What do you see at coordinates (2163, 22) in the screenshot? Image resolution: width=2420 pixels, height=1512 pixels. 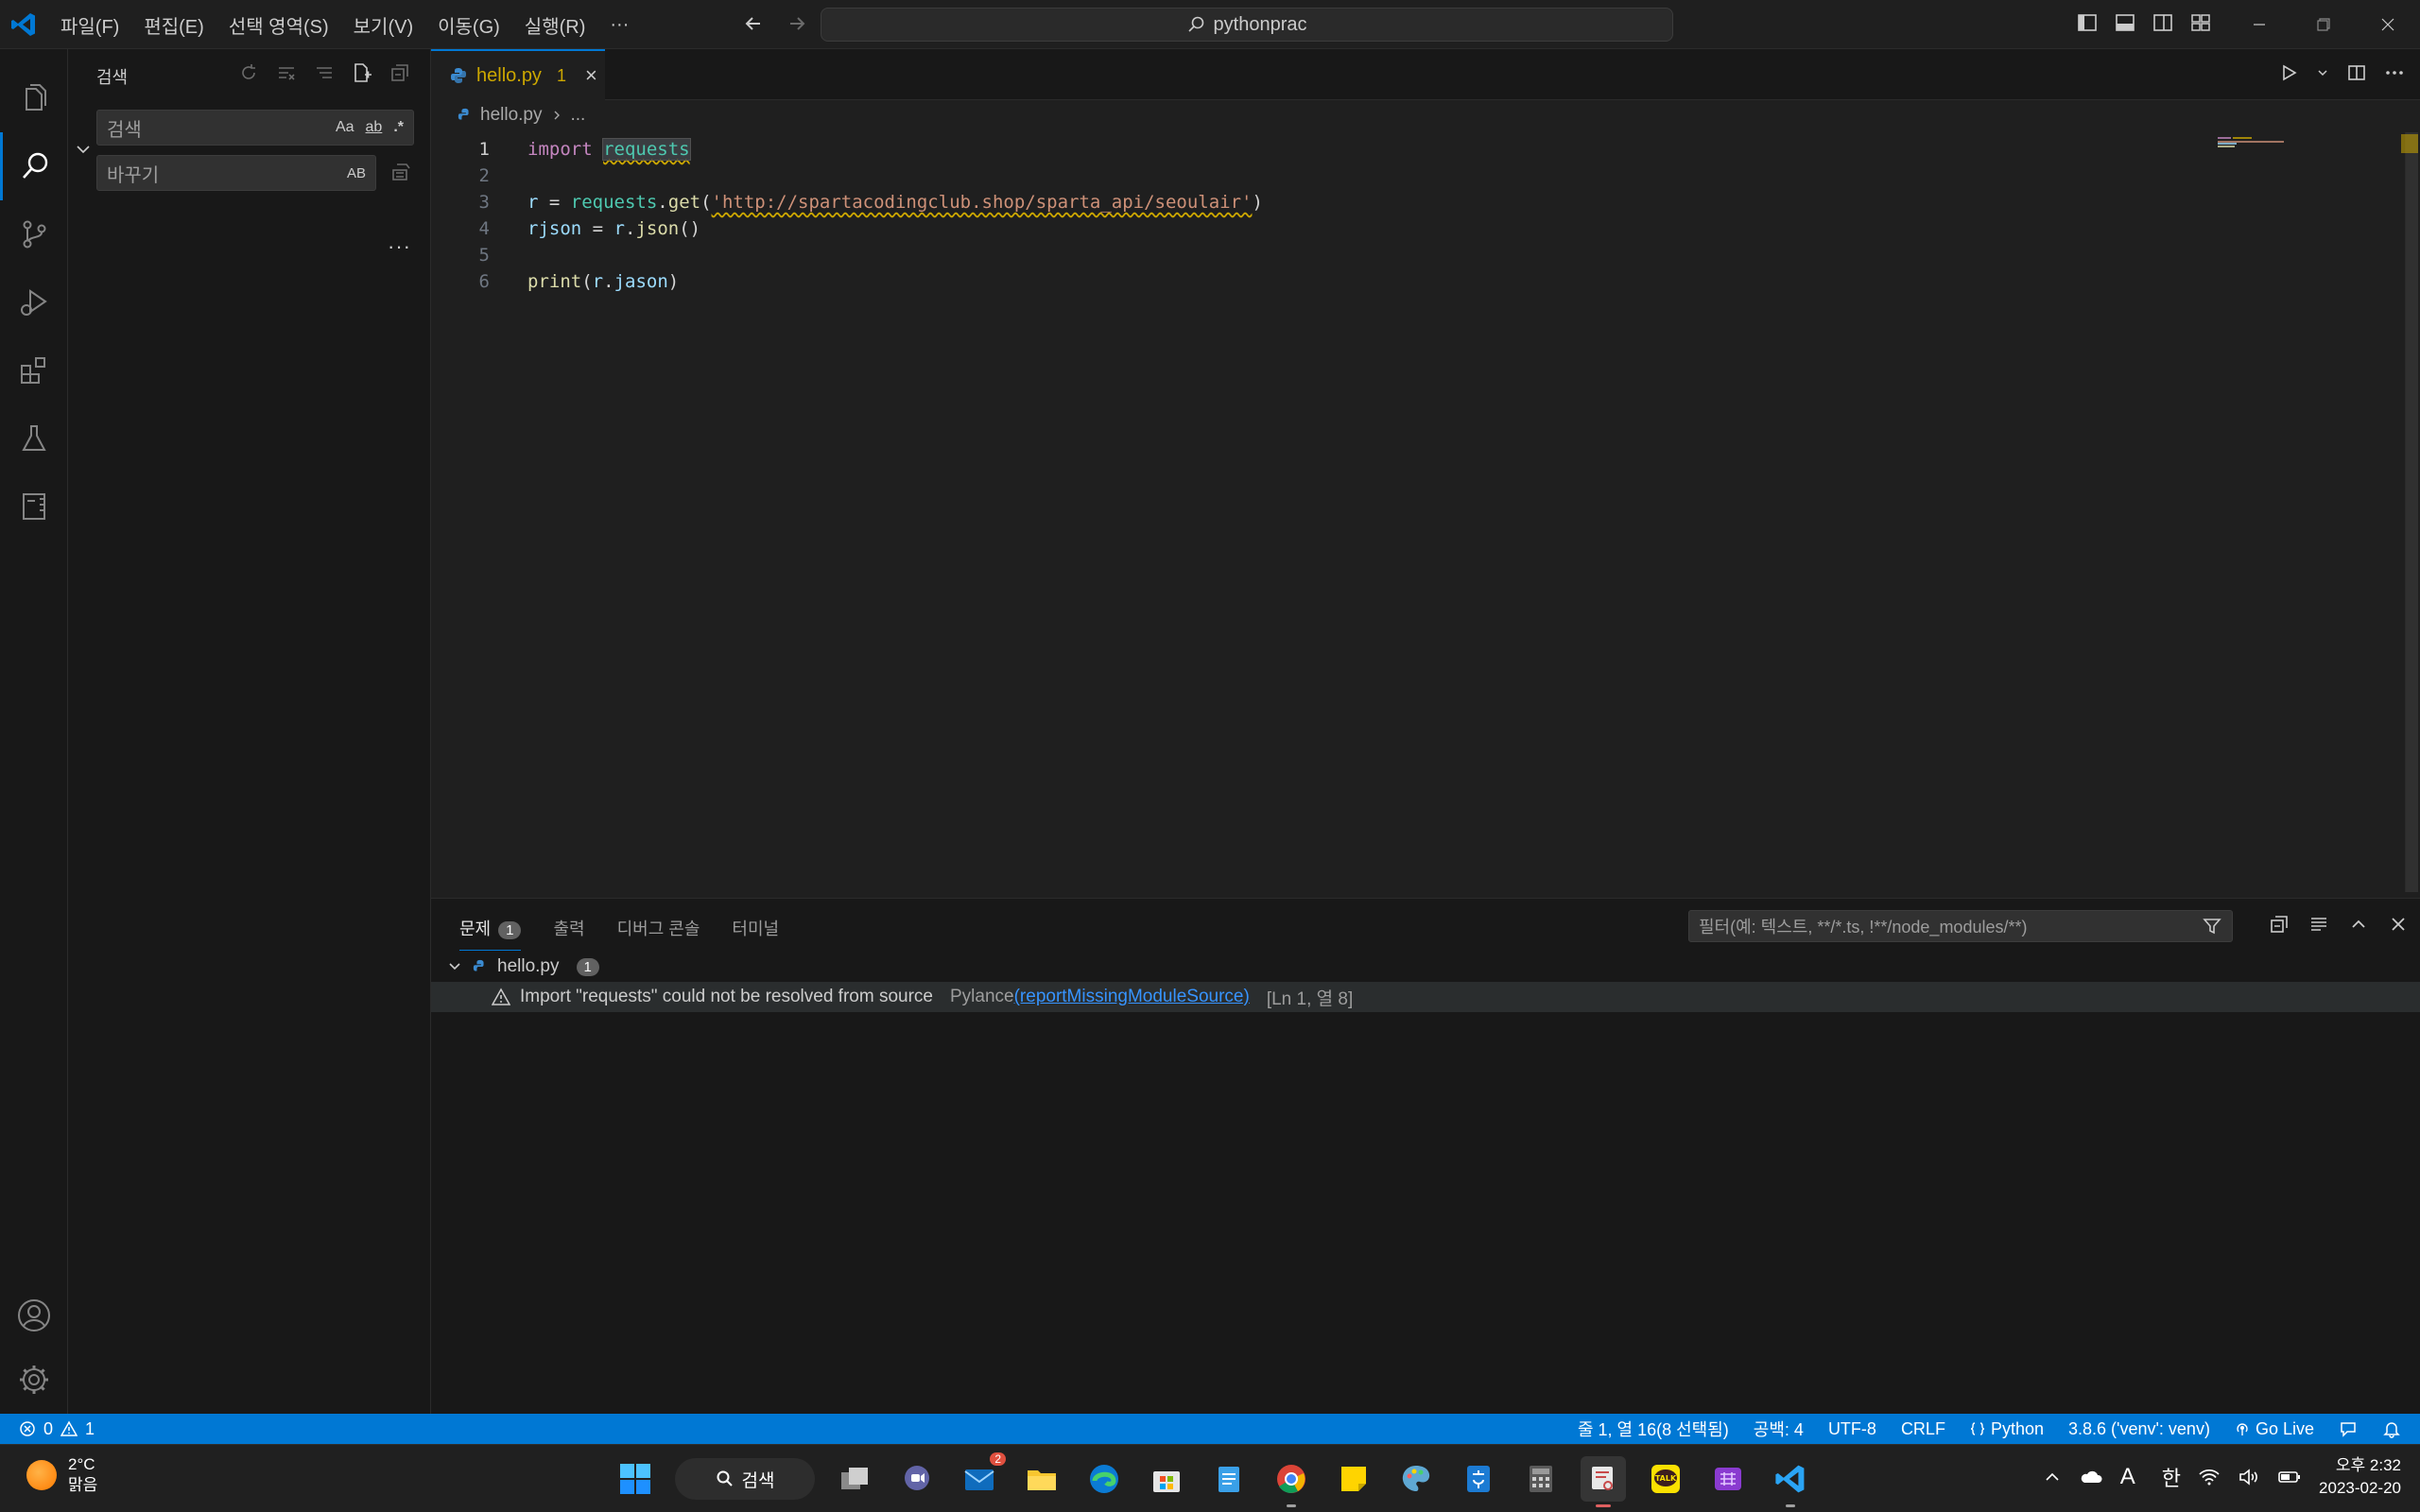 I see `toggle-secondary-sidebar-icon` at bounding box center [2163, 22].